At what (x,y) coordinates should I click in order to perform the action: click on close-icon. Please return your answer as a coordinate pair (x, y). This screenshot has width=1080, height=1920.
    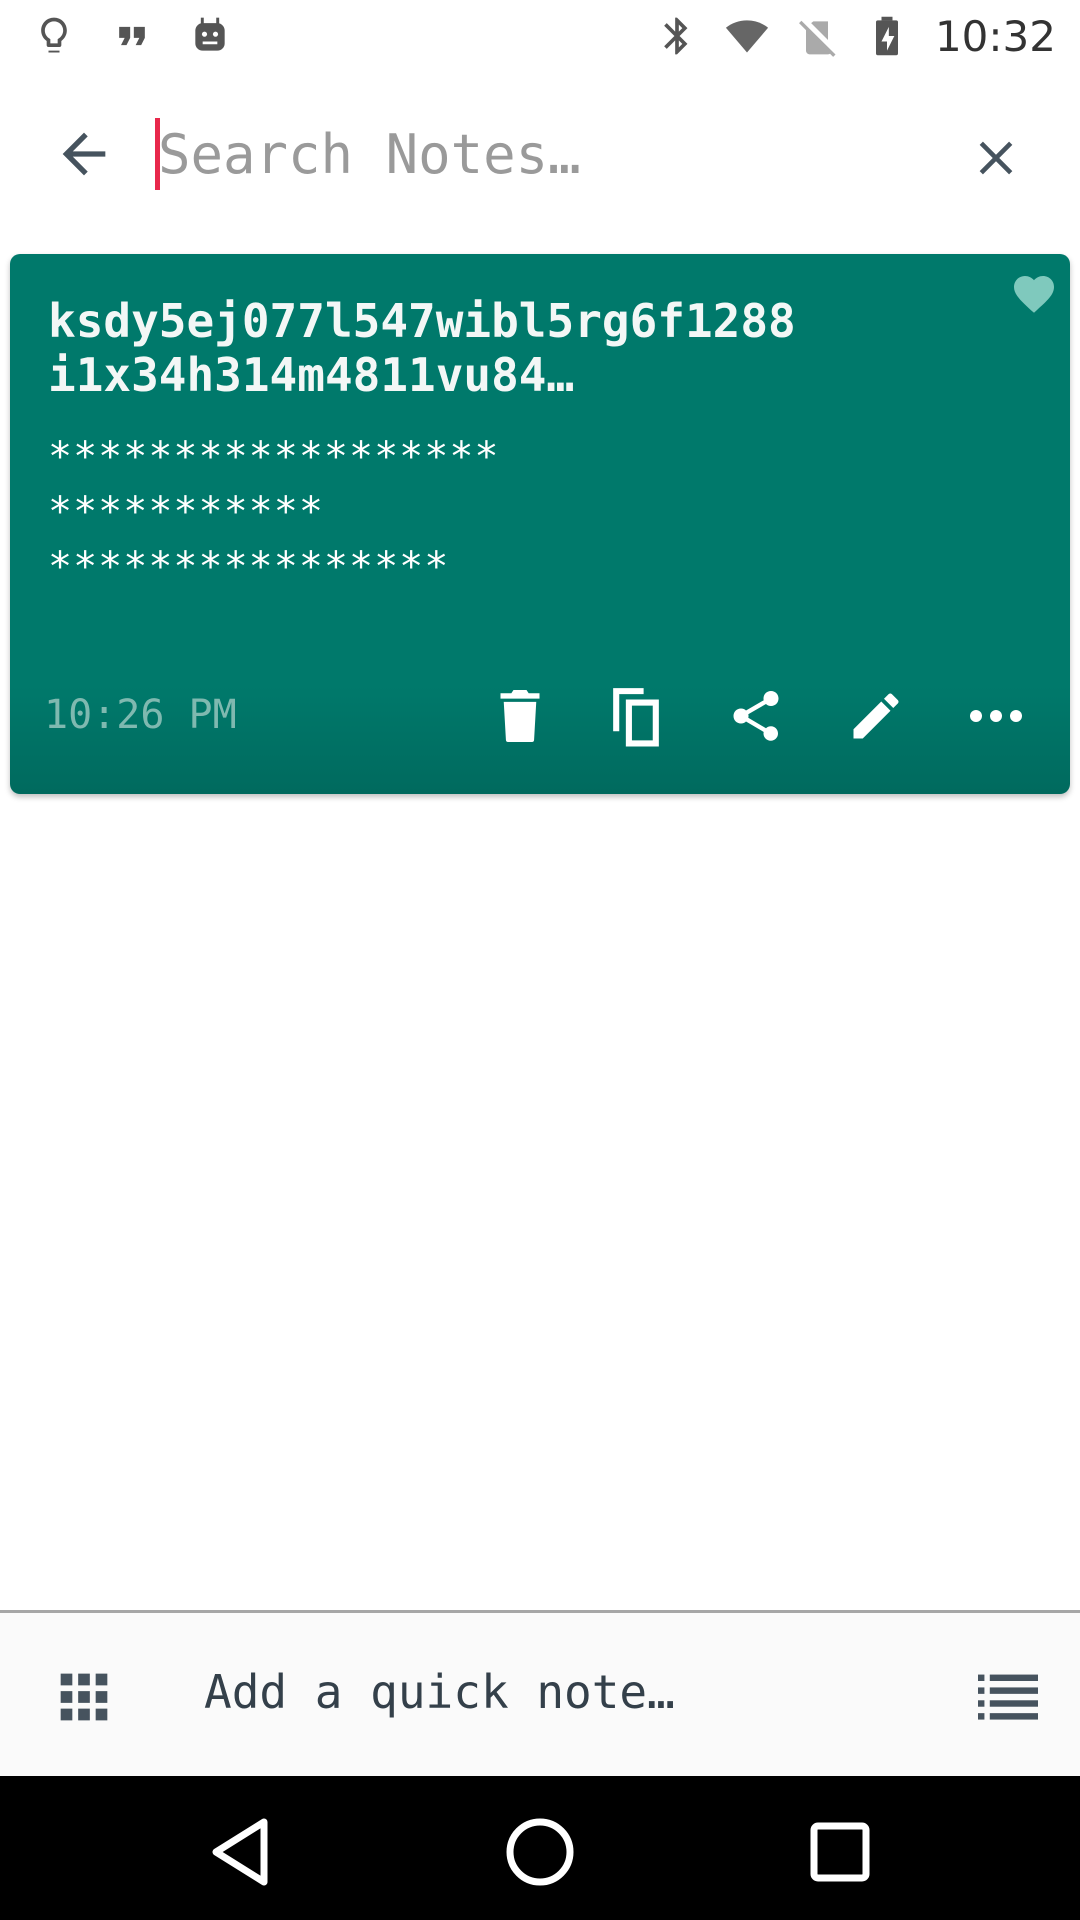
    Looking at the image, I should click on (996, 158).